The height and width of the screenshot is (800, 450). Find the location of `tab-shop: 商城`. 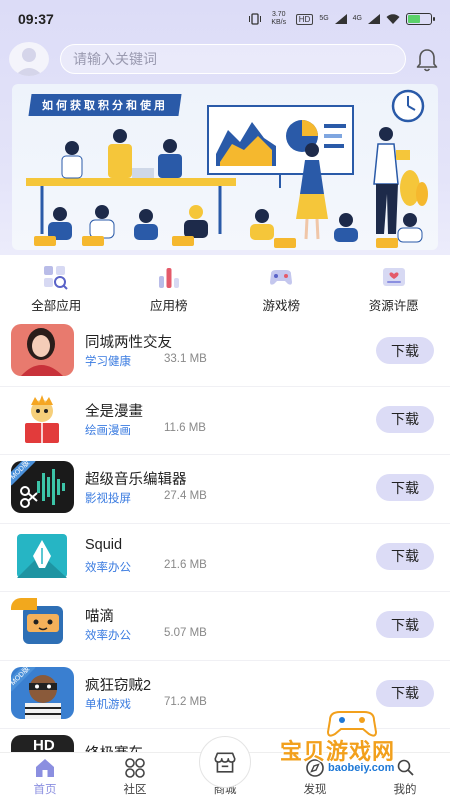

tab-shop: 商城 is located at coordinates (225, 768).